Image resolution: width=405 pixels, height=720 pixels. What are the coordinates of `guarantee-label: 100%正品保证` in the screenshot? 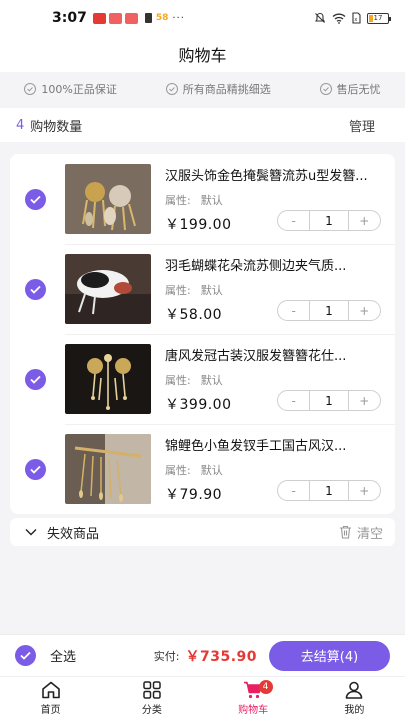 It's located at (79, 89).